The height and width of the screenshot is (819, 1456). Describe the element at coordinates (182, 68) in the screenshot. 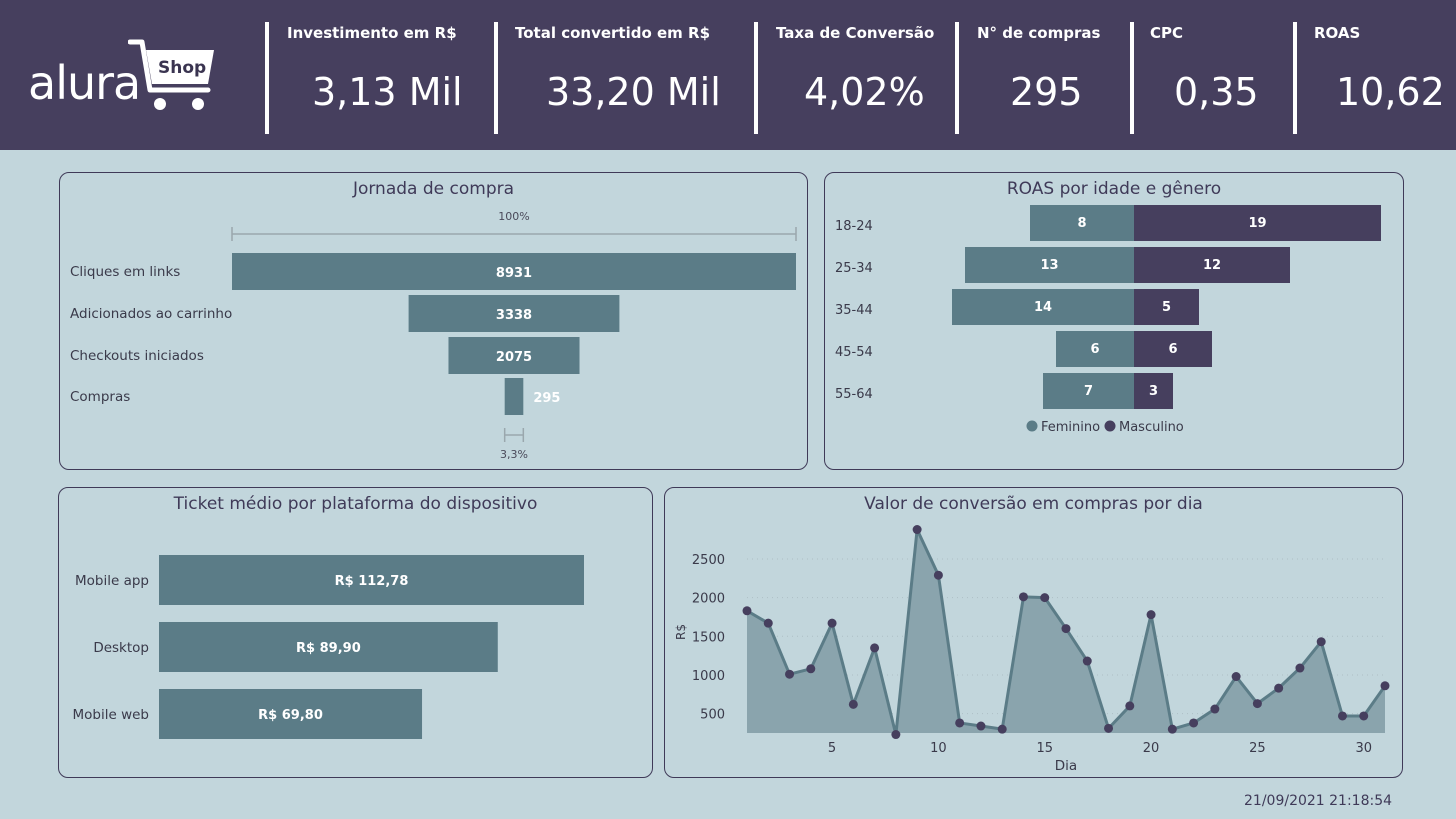

I see `logo-badge: Shop` at that location.